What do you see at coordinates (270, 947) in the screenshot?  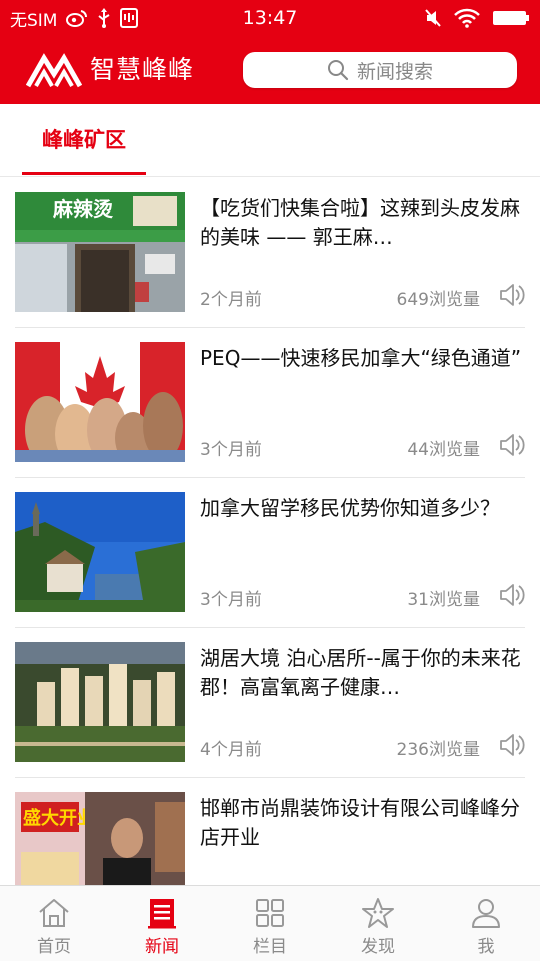 I see `nav-columns-label: 栏目` at bounding box center [270, 947].